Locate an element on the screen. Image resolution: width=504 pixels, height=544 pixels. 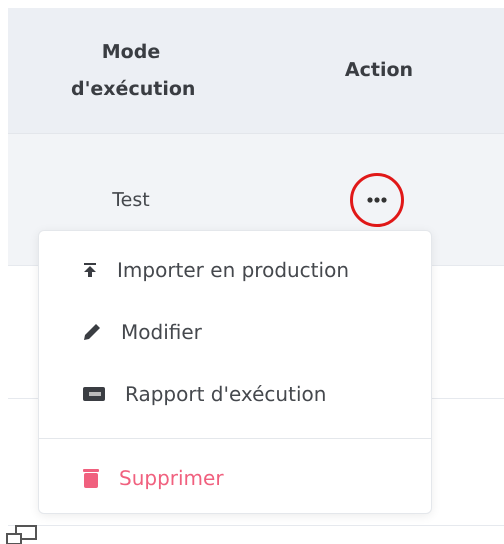
keyboard-icon is located at coordinates (94, 394).